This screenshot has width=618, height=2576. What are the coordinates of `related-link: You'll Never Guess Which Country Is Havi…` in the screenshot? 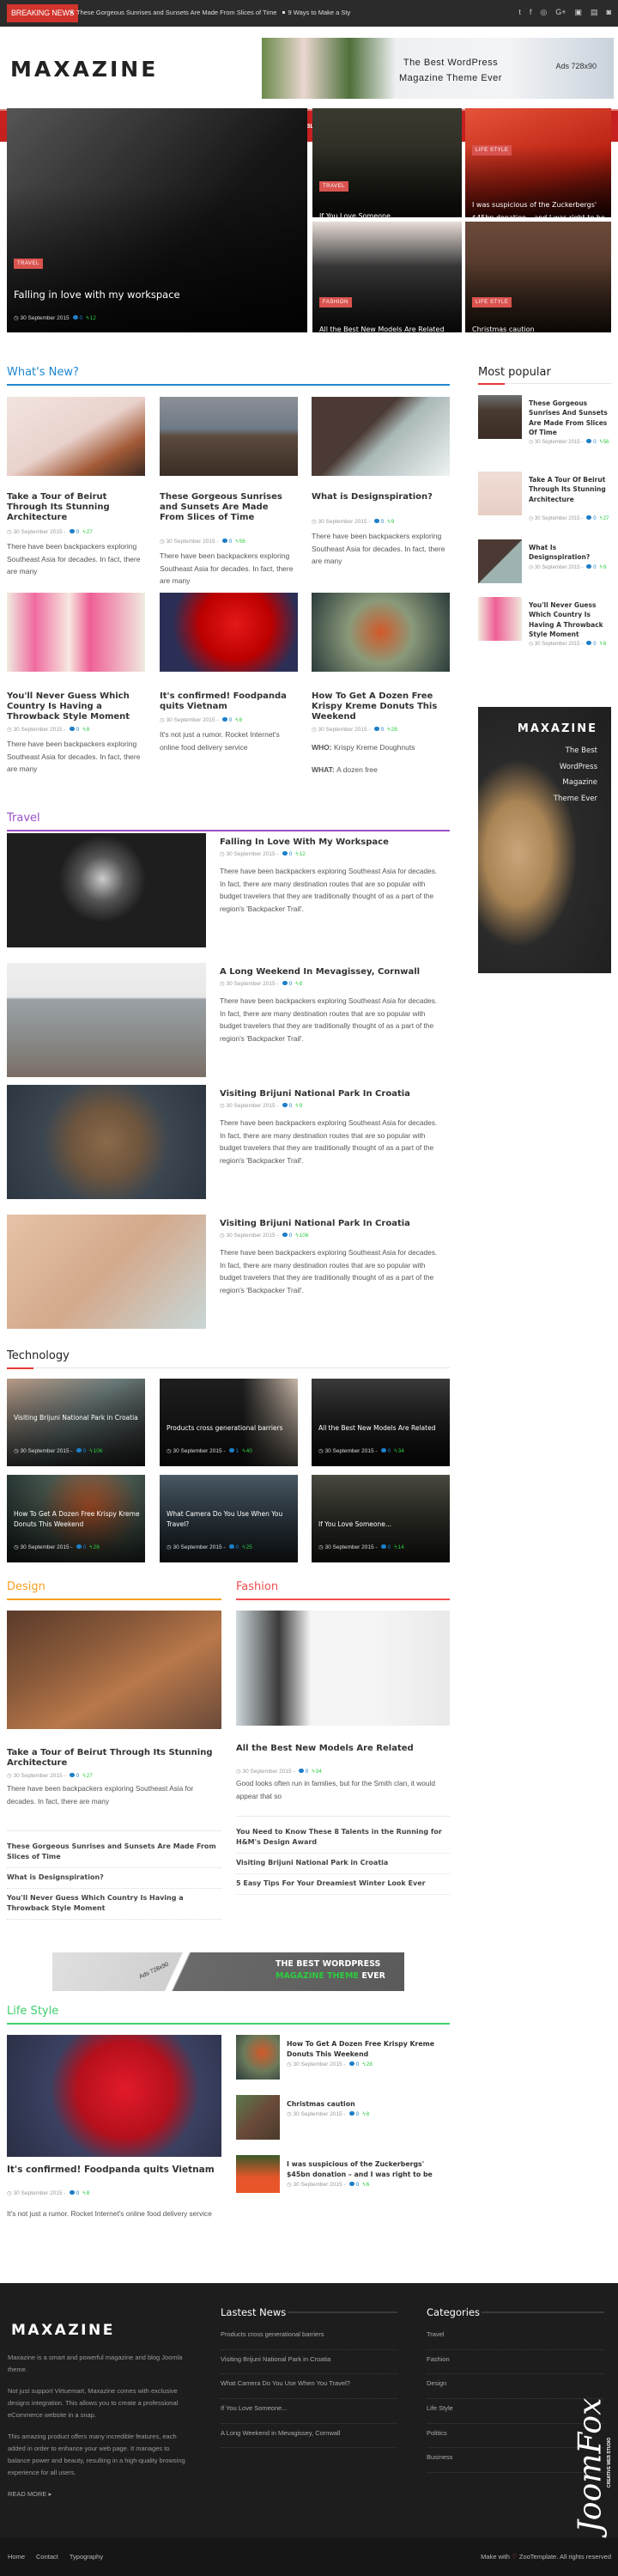 It's located at (114, 1904).